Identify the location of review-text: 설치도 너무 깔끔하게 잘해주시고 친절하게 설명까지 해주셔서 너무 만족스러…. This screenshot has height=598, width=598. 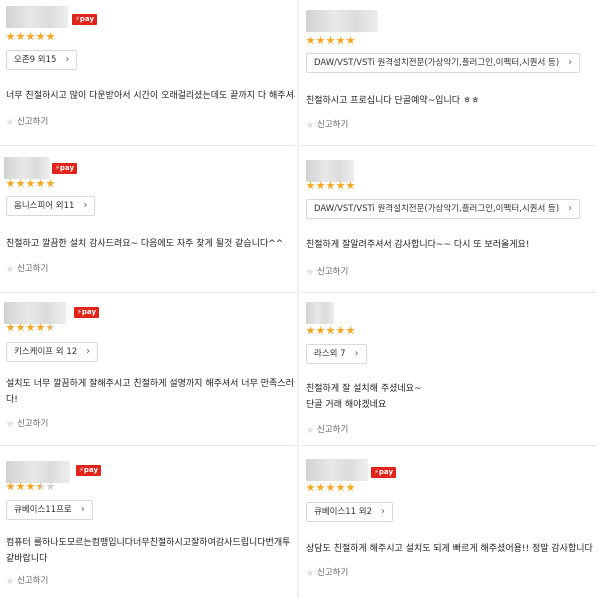
(150, 392).